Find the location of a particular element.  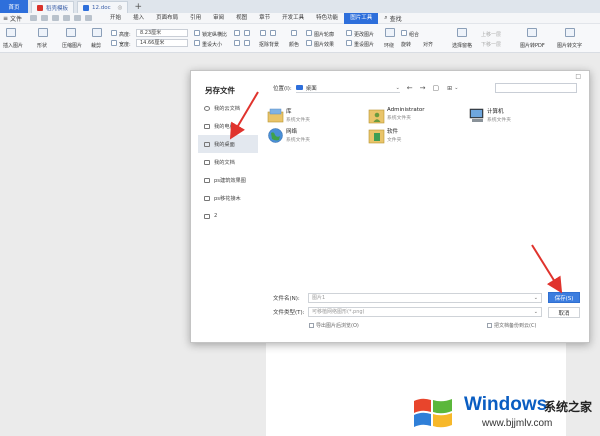

image-to-text-button: 图片转文字 is located at coordinates (569, 45).